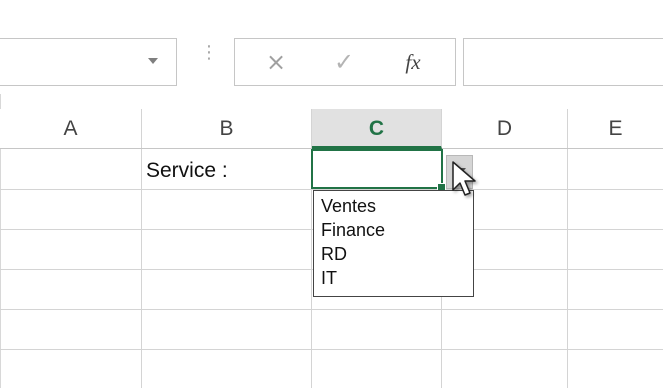 This screenshot has width=663, height=388. Describe the element at coordinates (615, 128) in the screenshot. I see `column-header-e: E` at that location.